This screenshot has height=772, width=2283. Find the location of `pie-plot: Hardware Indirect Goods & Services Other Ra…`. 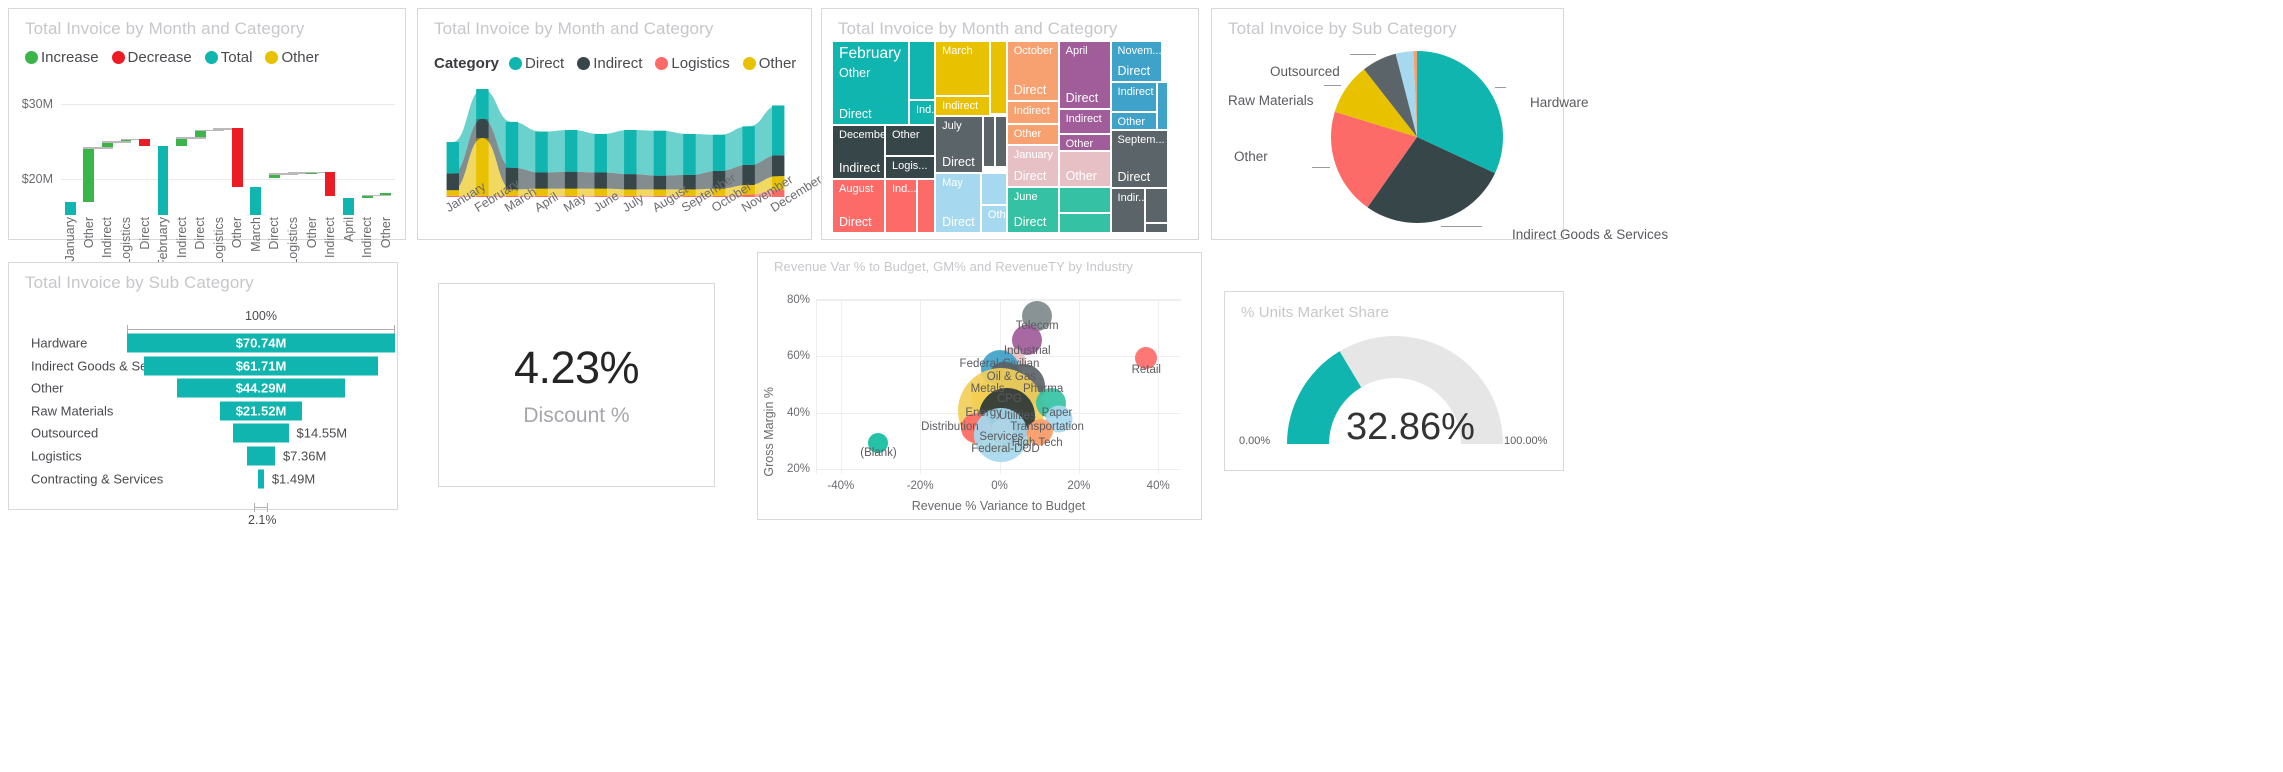

pie-plot: Hardware Indirect Goods & Services Other Ra… is located at coordinates (1440, 144).